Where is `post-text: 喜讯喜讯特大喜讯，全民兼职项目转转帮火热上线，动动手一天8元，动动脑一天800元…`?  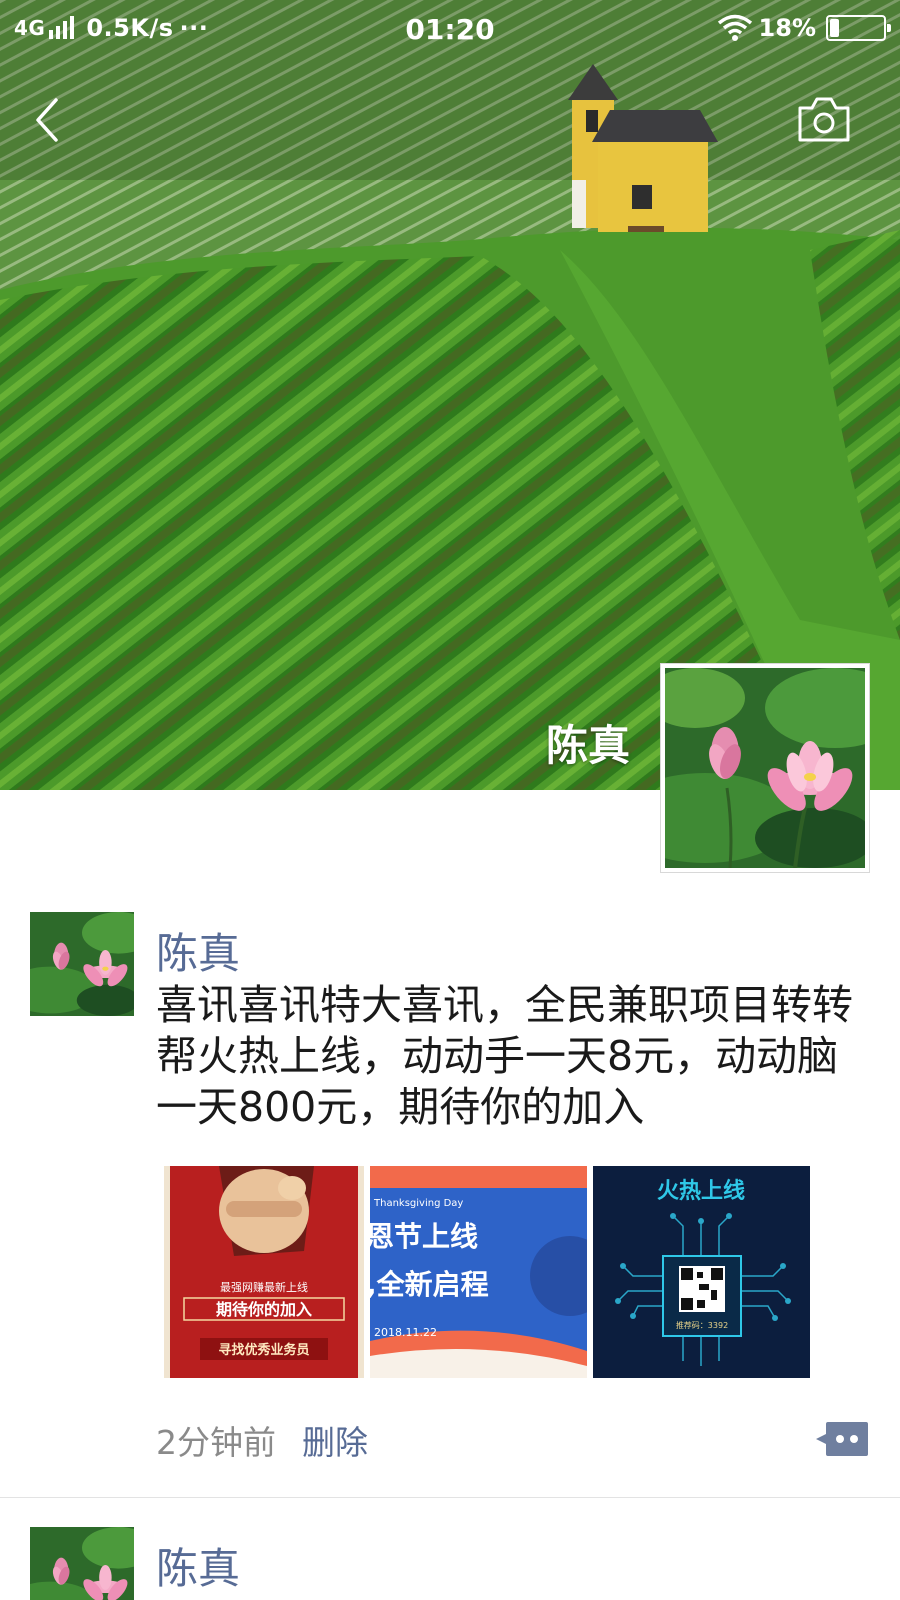 post-text: 喜讯喜讯特大喜讯，全民兼职项目转转帮火热上线，动动手一天8元，动动脑一天800元… is located at coordinates (504, 1056).